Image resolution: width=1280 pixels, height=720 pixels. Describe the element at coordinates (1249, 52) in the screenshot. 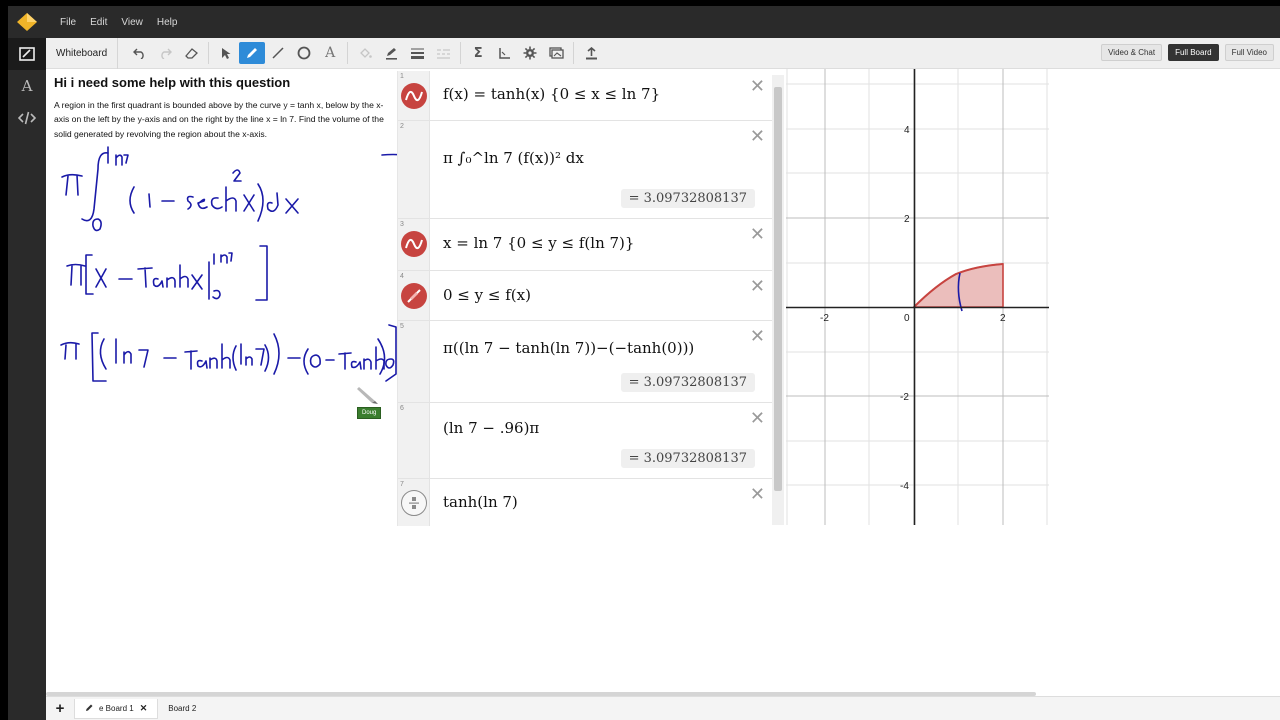

I see `full-video-button: Full Video` at that location.